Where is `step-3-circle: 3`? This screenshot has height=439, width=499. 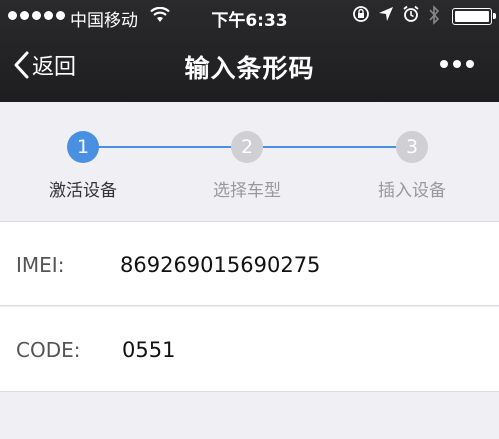
step-3-circle: 3 is located at coordinates (412, 147).